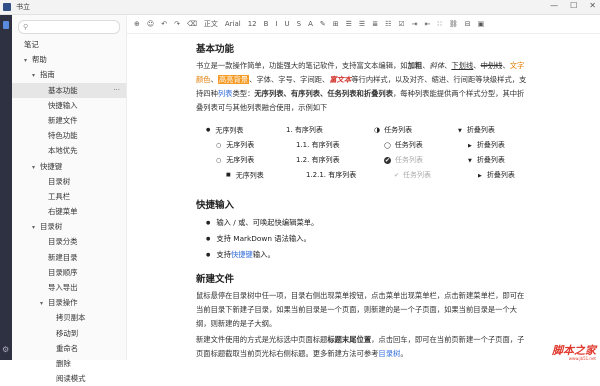  Describe the element at coordinates (428, 24) in the screenshot. I see `toolbar-button: ⇤` at that location.